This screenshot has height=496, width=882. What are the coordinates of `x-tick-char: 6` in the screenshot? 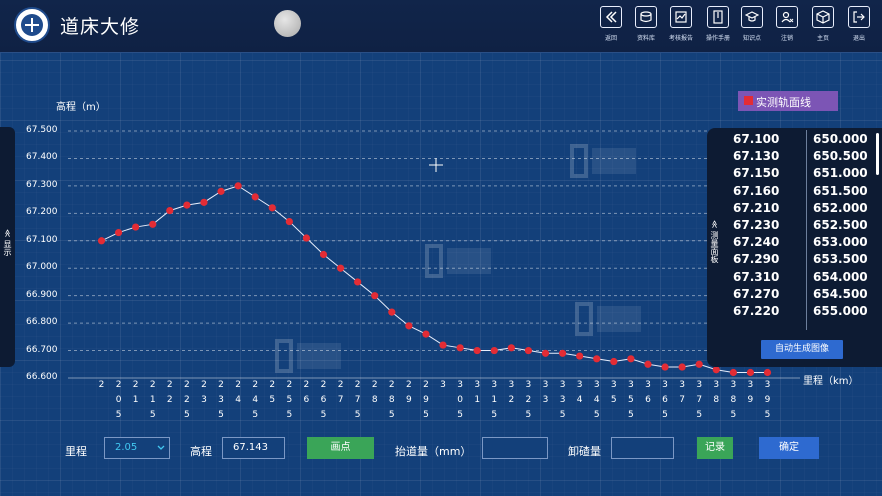 It's located at (665, 400).